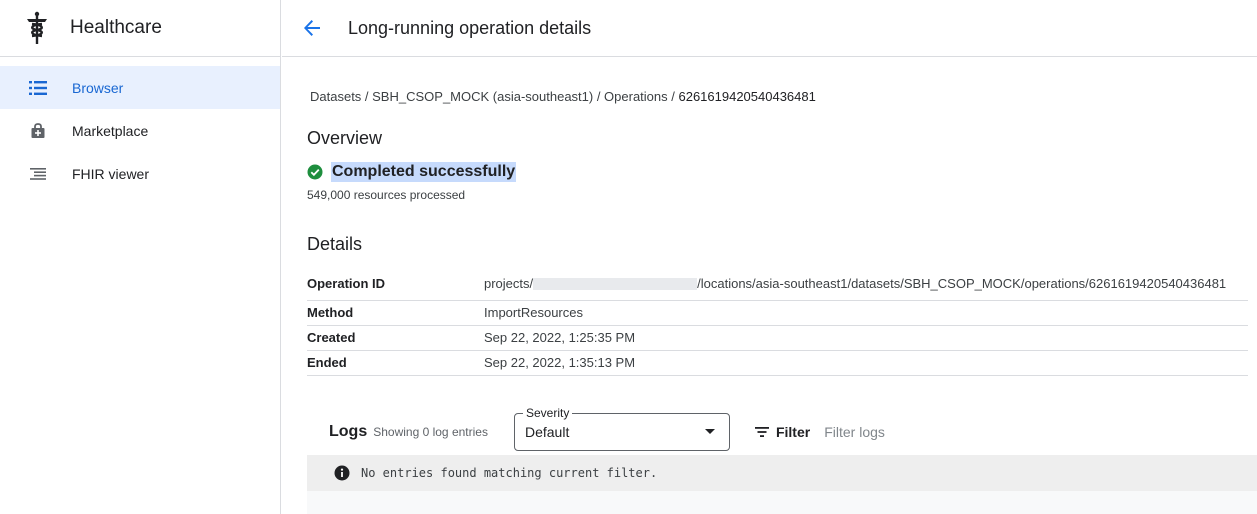 The image size is (1257, 514). What do you see at coordinates (395, 338) in the screenshot?
I see `detail-key: Created` at bounding box center [395, 338].